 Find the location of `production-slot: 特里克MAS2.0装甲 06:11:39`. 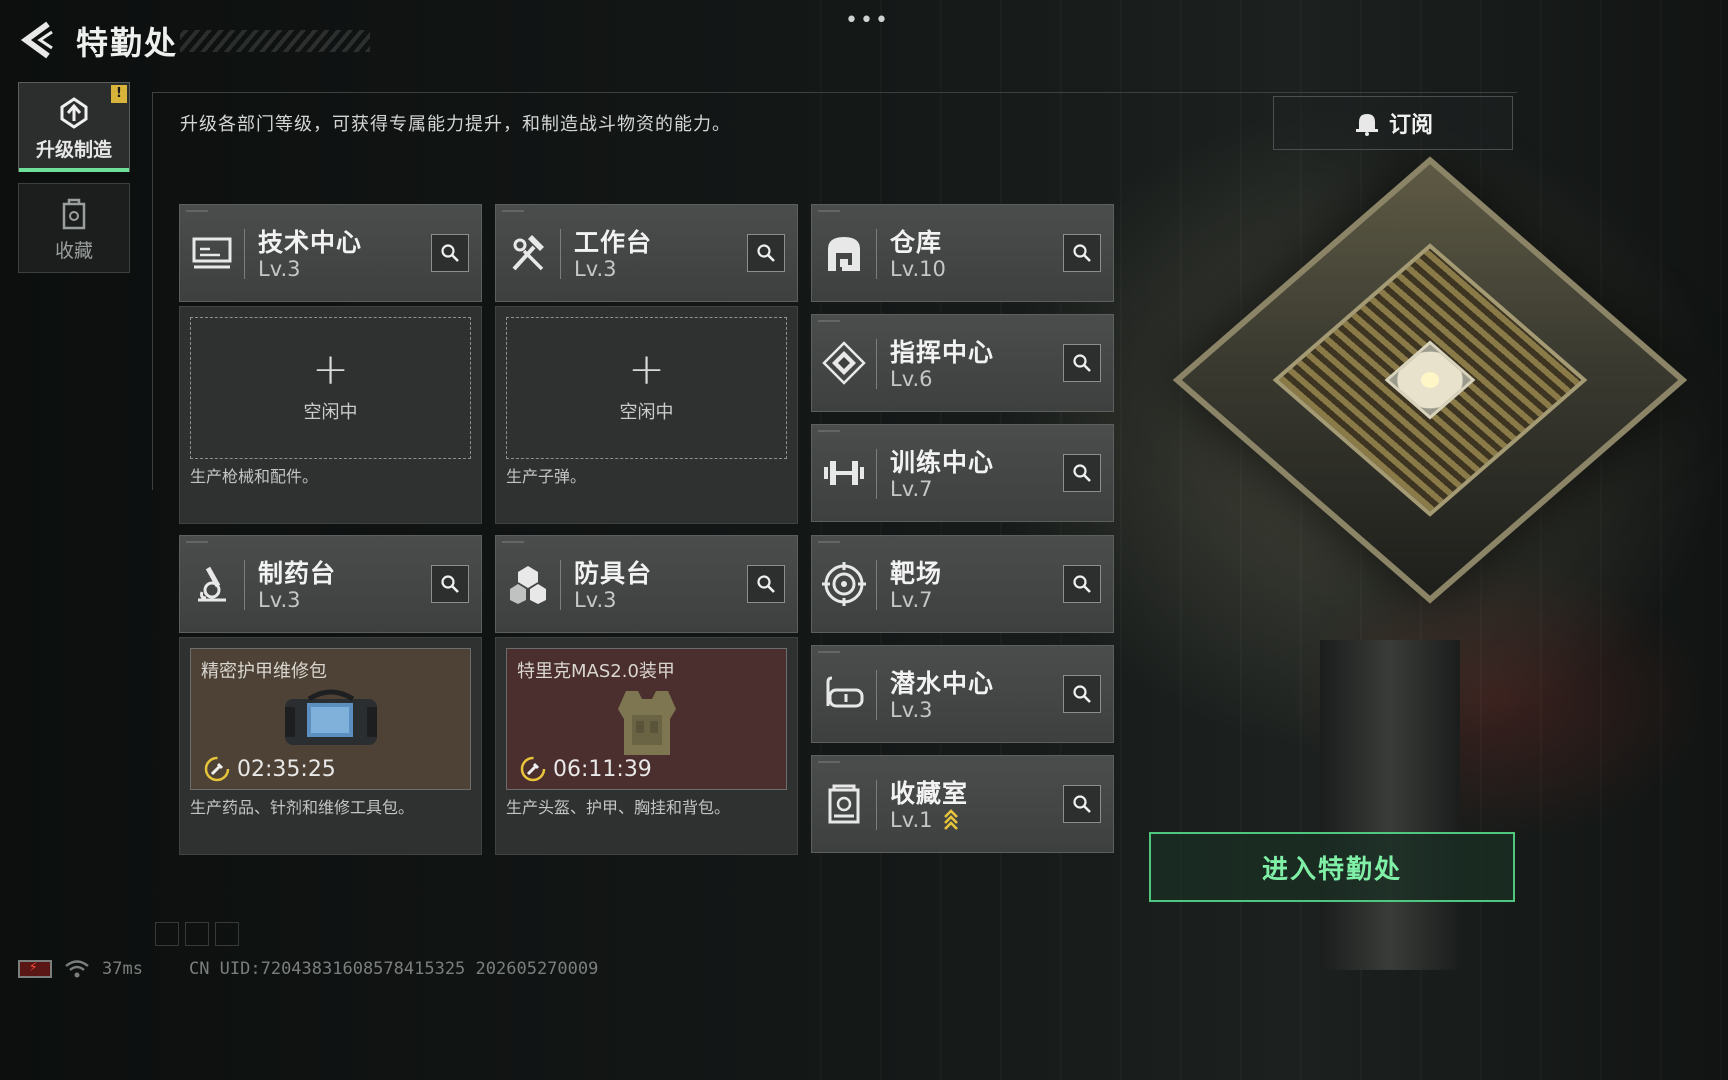

production-slot: 特里克MAS2.0装甲 06:11:39 is located at coordinates (646, 719).